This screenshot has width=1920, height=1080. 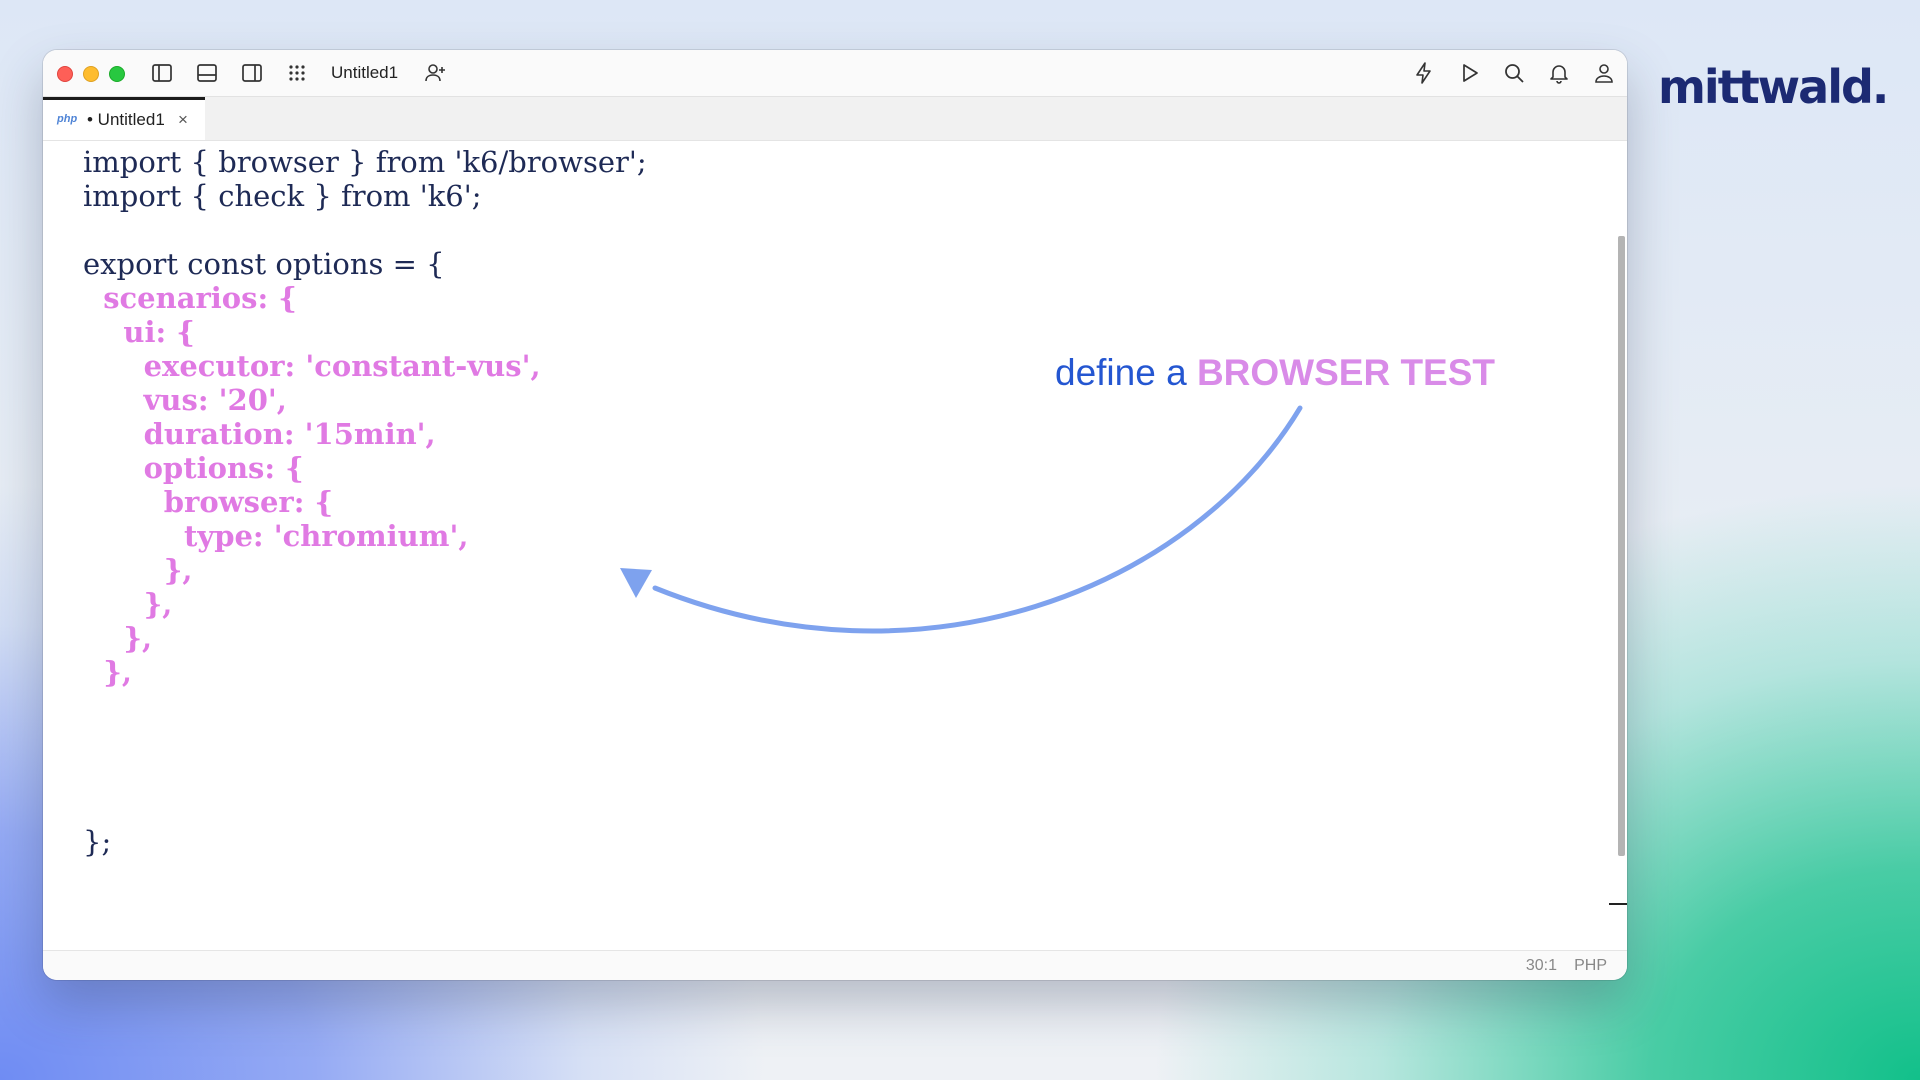 I want to click on play-icon, so click(x=1469, y=73).